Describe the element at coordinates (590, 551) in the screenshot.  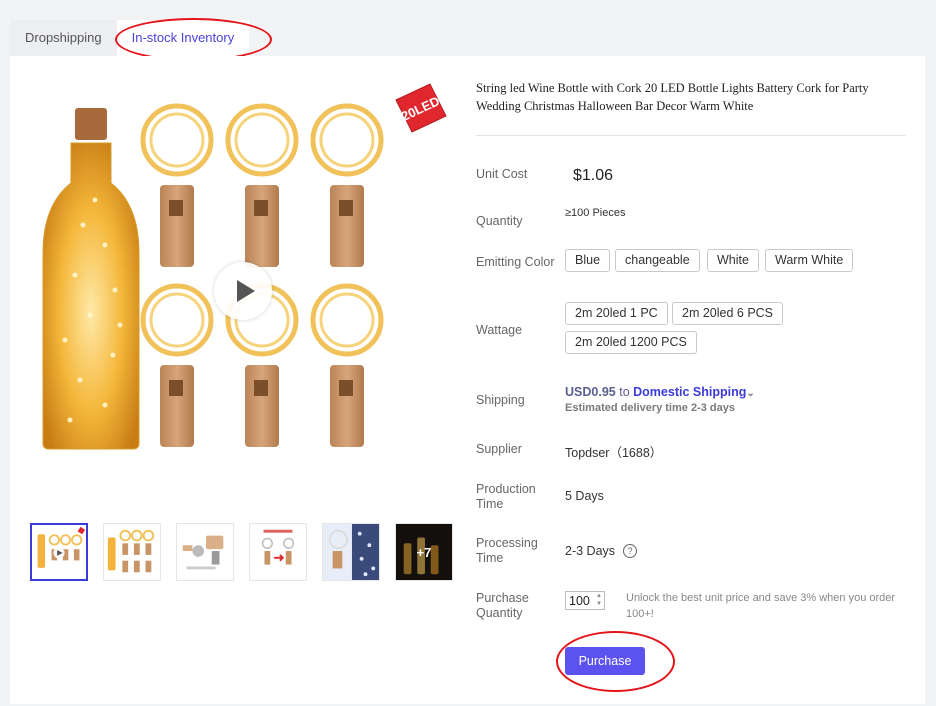
I see `processing-time-value: 2-3 Days` at that location.